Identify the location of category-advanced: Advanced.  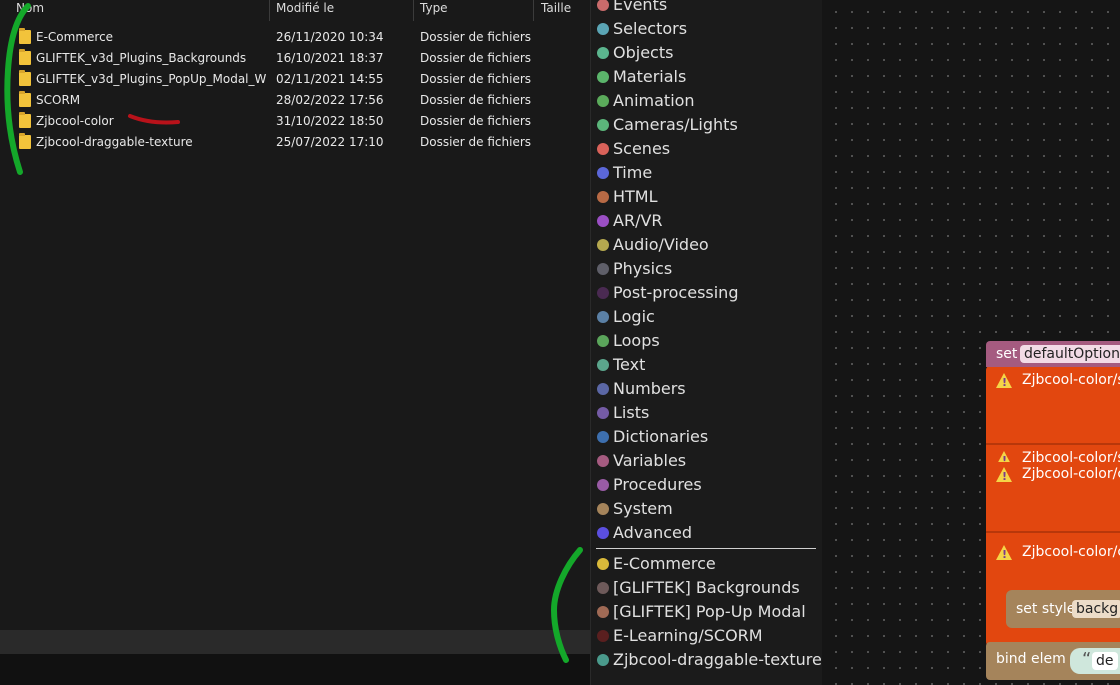
(709, 534).